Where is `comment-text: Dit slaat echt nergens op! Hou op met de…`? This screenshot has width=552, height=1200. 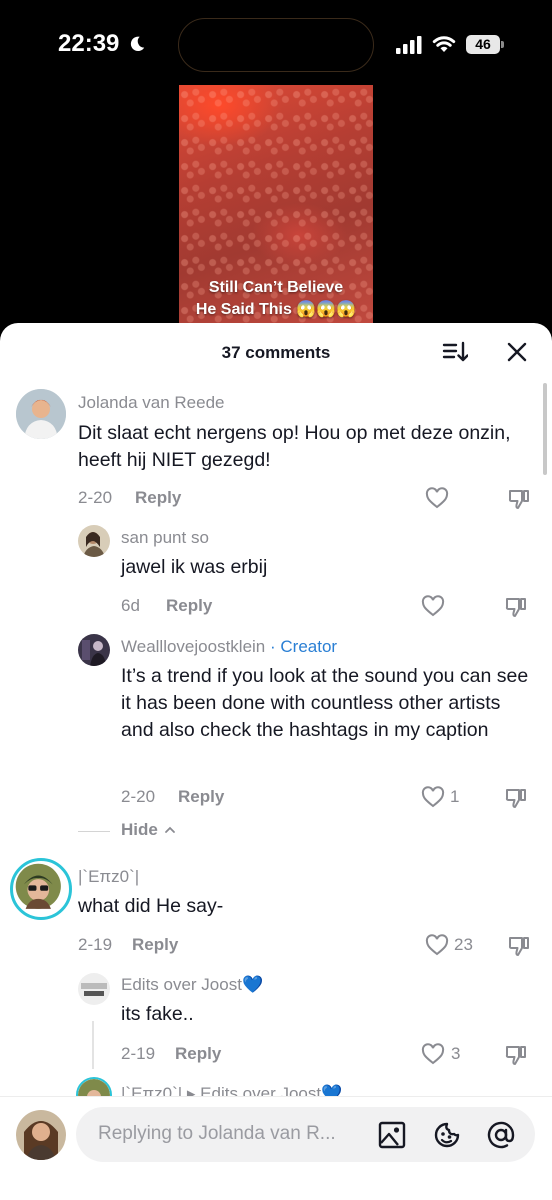 comment-text: Dit slaat echt nergens op! Hou op met de… is located at coordinates (294, 446).